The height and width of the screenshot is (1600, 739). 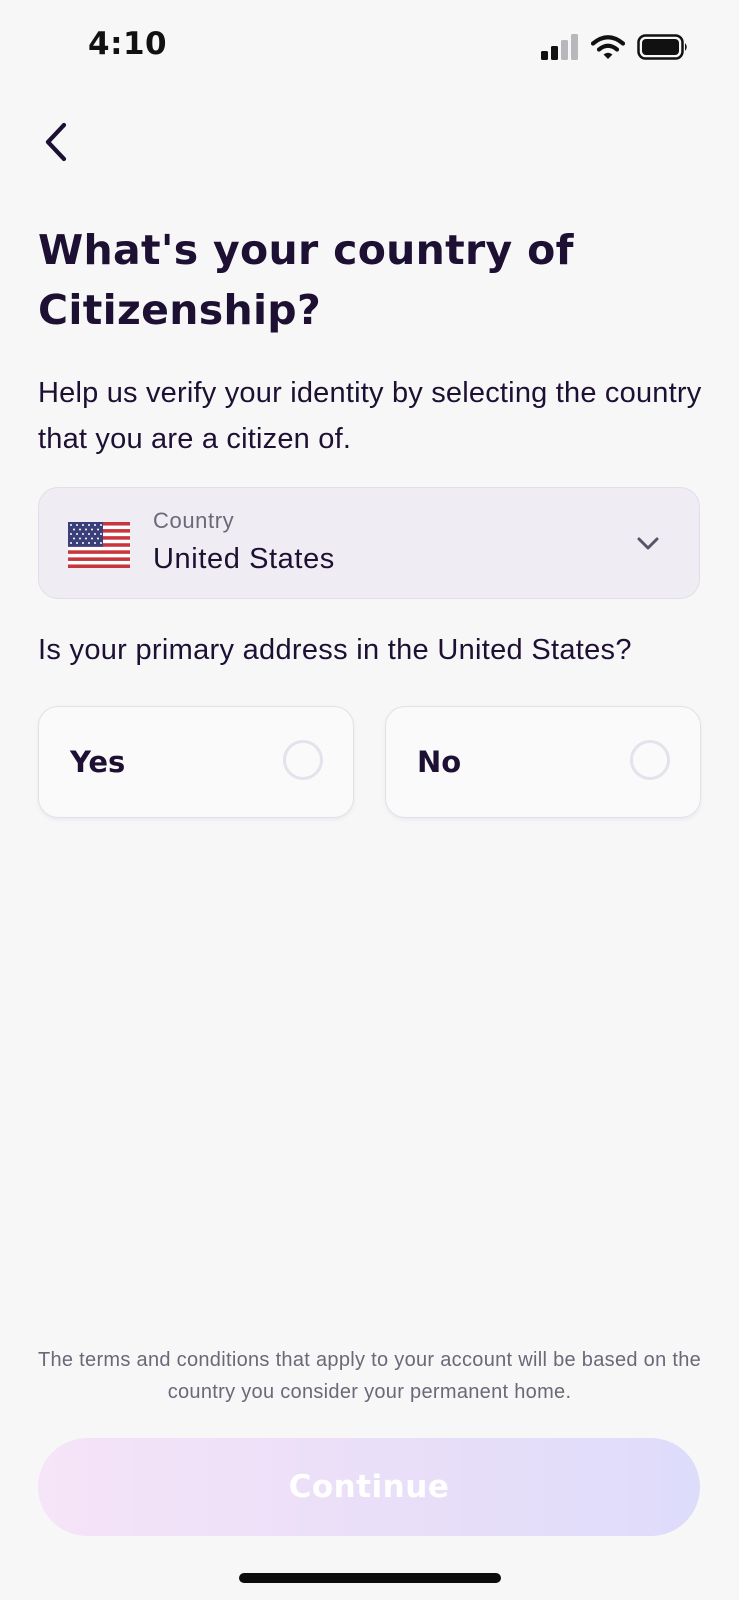 What do you see at coordinates (128, 44) in the screenshot?
I see `status-time: 4:10` at bounding box center [128, 44].